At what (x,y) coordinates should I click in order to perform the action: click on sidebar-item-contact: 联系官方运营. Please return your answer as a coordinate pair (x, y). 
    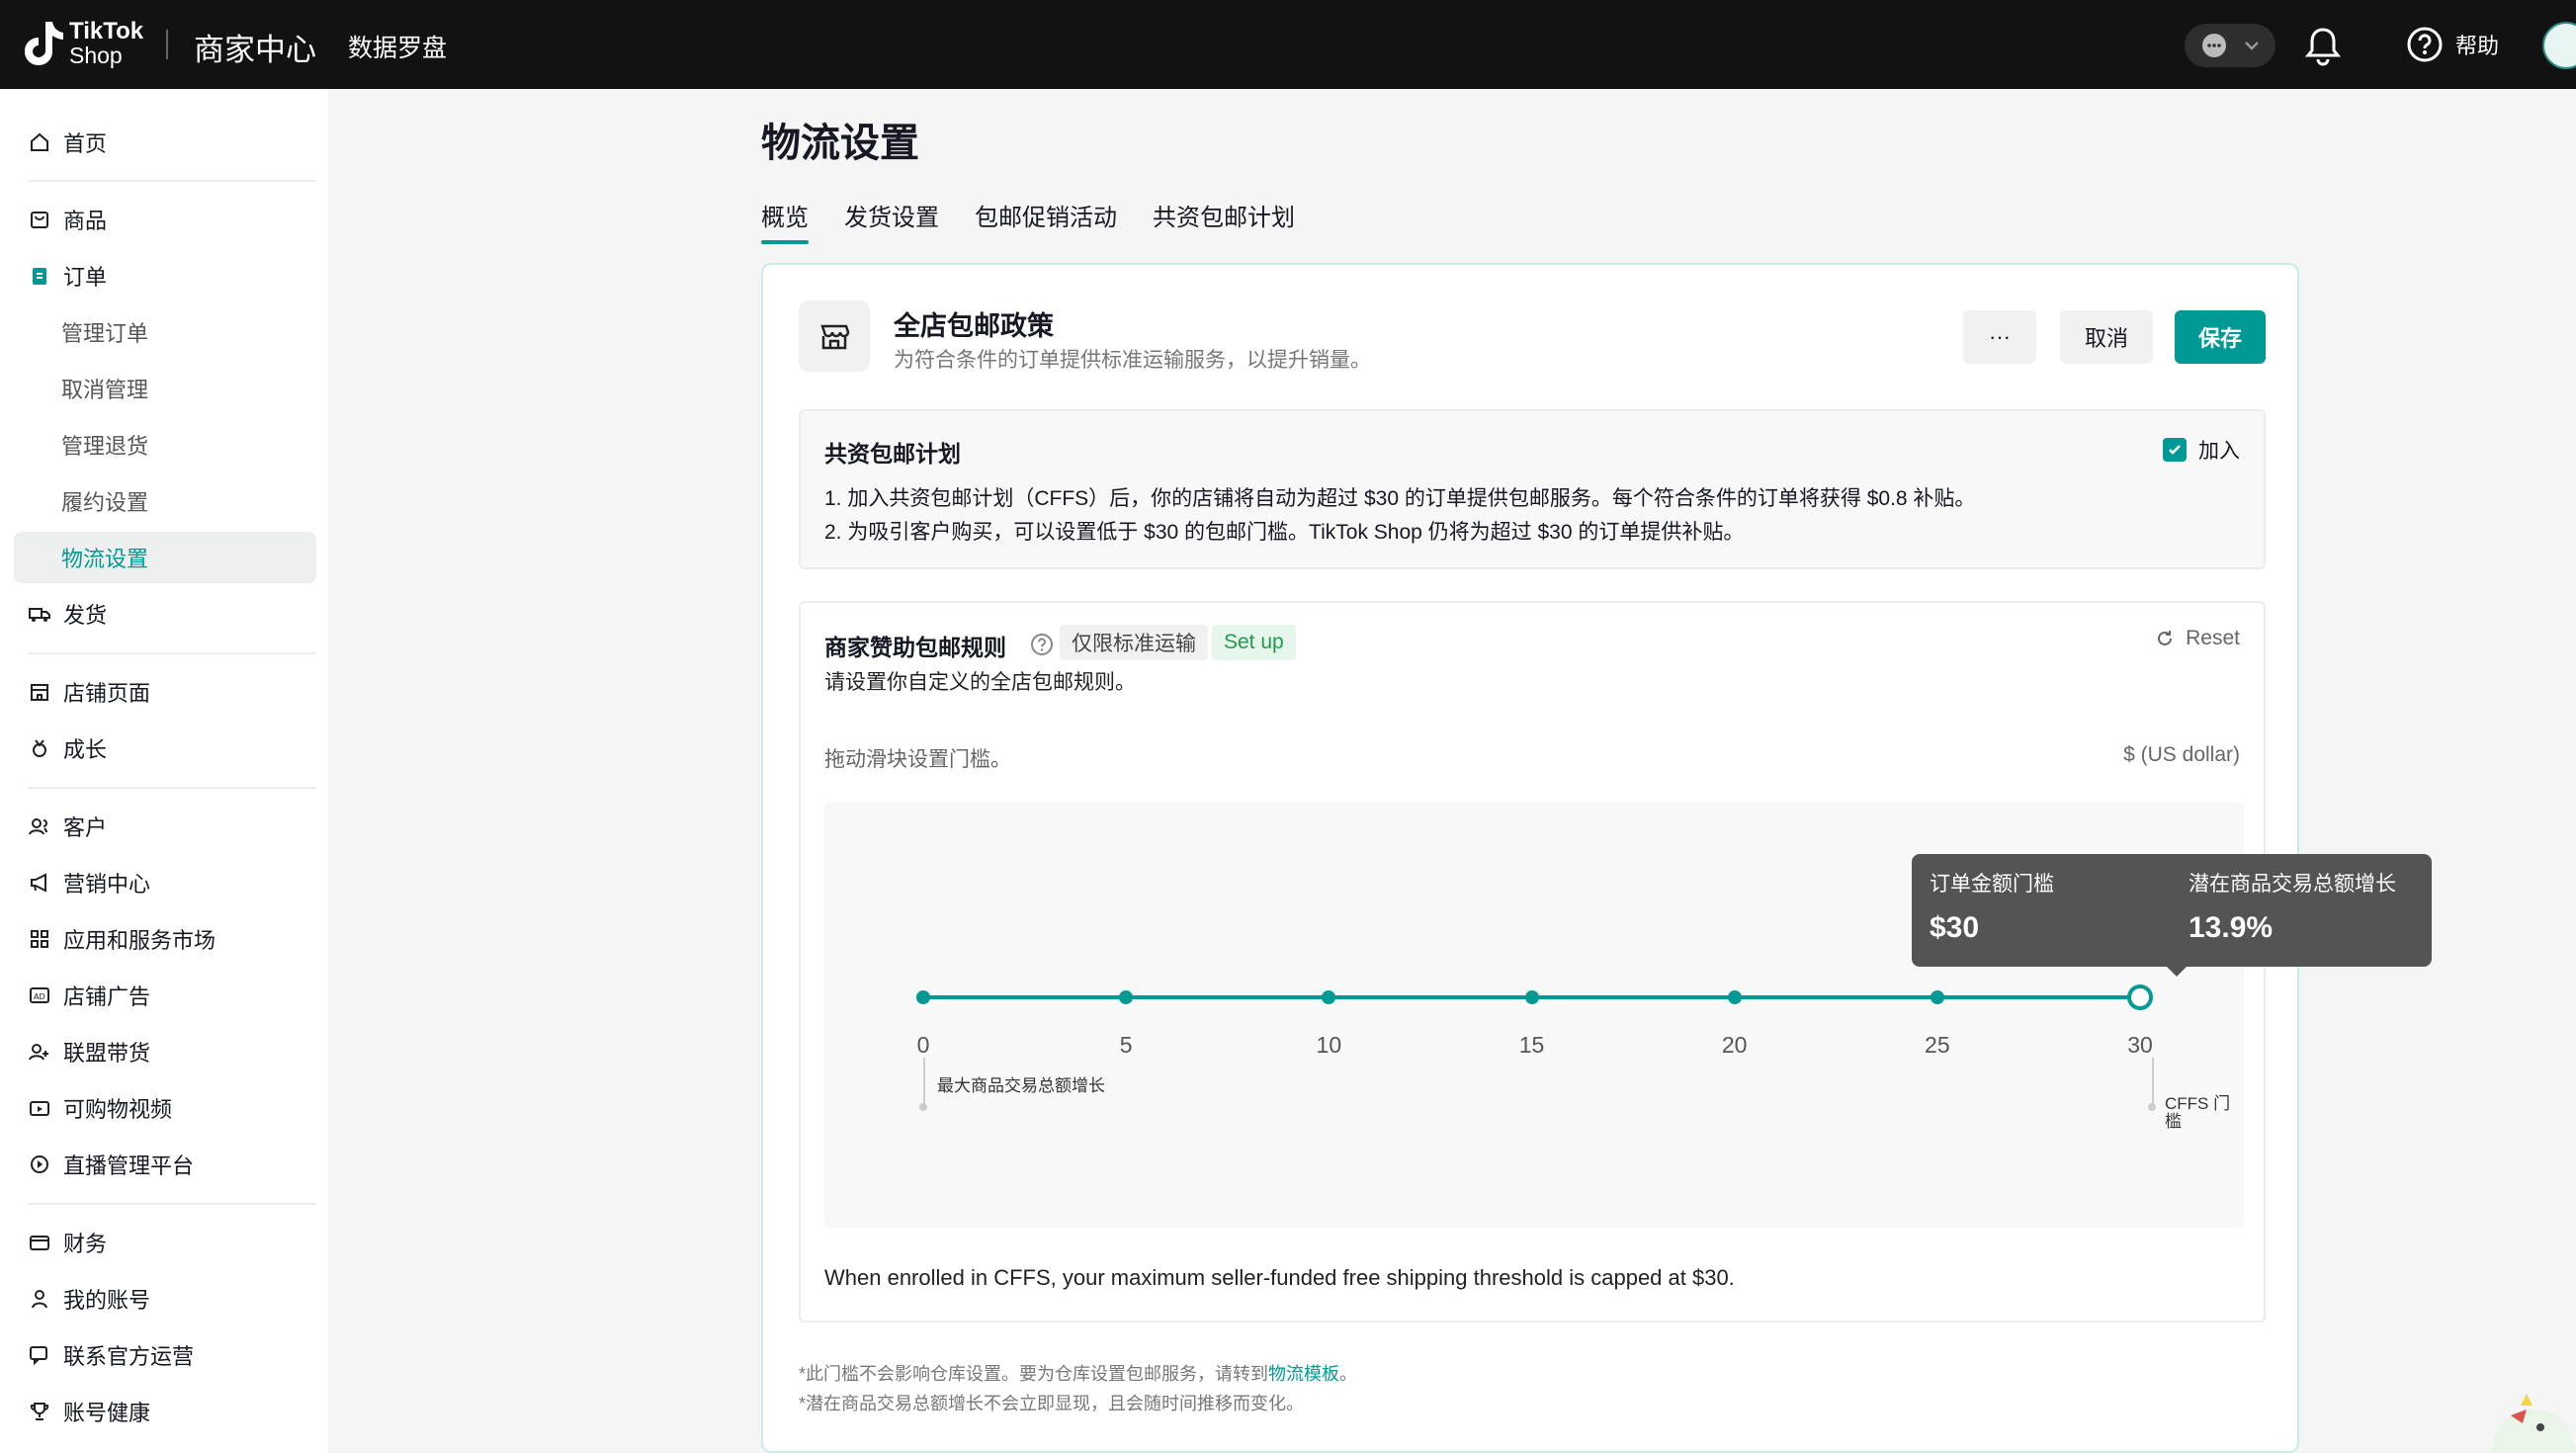
    Looking at the image, I should click on (165, 1355).